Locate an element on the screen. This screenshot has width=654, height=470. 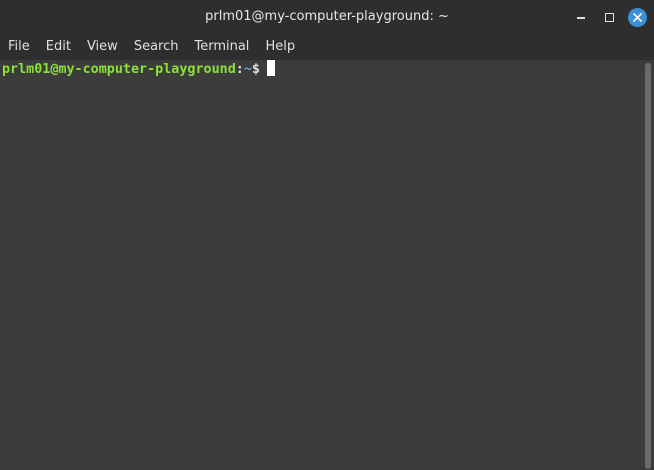
minimize-button is located at coordinates (581, 17).